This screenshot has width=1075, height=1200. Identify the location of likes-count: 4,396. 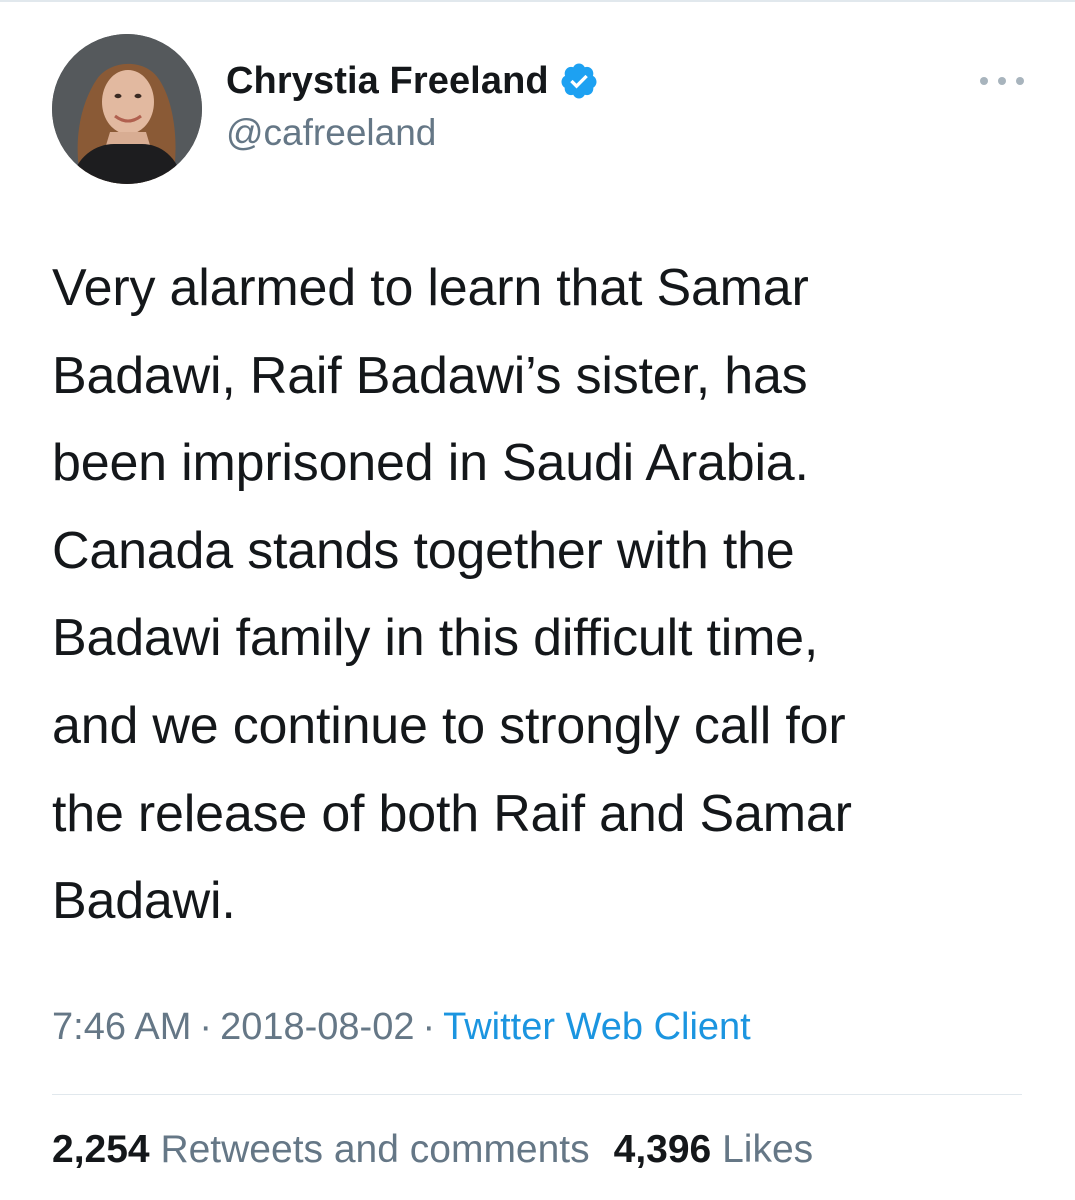
(662, 1149).